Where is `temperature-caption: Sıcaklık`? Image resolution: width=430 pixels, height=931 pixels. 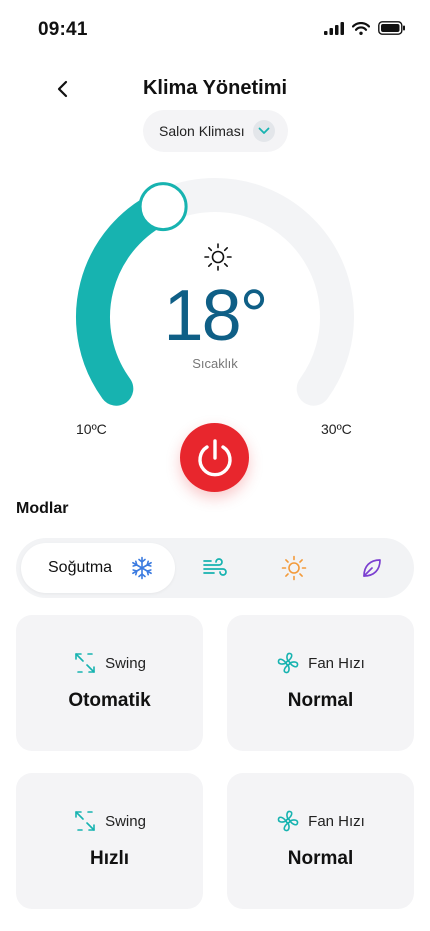
temperature-caption: Sıcaklık is located at coordinates (215, 363).